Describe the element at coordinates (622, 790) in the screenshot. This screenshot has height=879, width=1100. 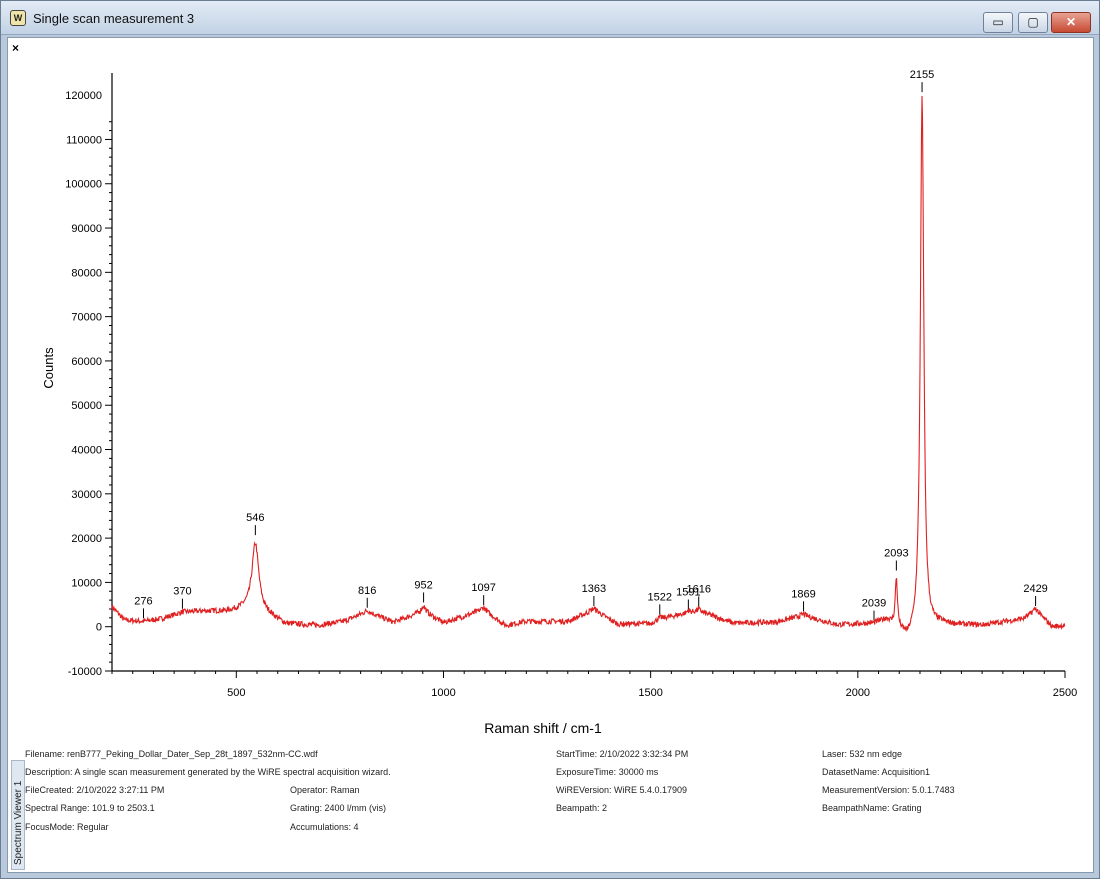
I see `wire-version-info: WiREVersion: WiRE 5.4.0.17909` at that location.